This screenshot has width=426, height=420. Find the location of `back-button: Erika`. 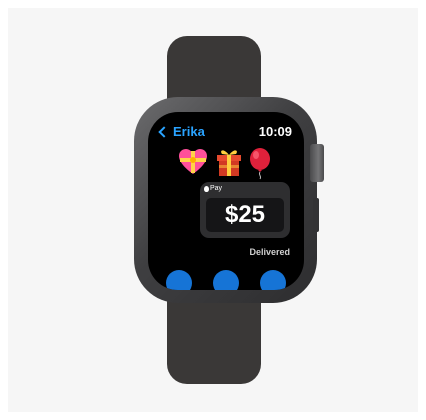

back-button: Erika is located at coordinates (181, 131).